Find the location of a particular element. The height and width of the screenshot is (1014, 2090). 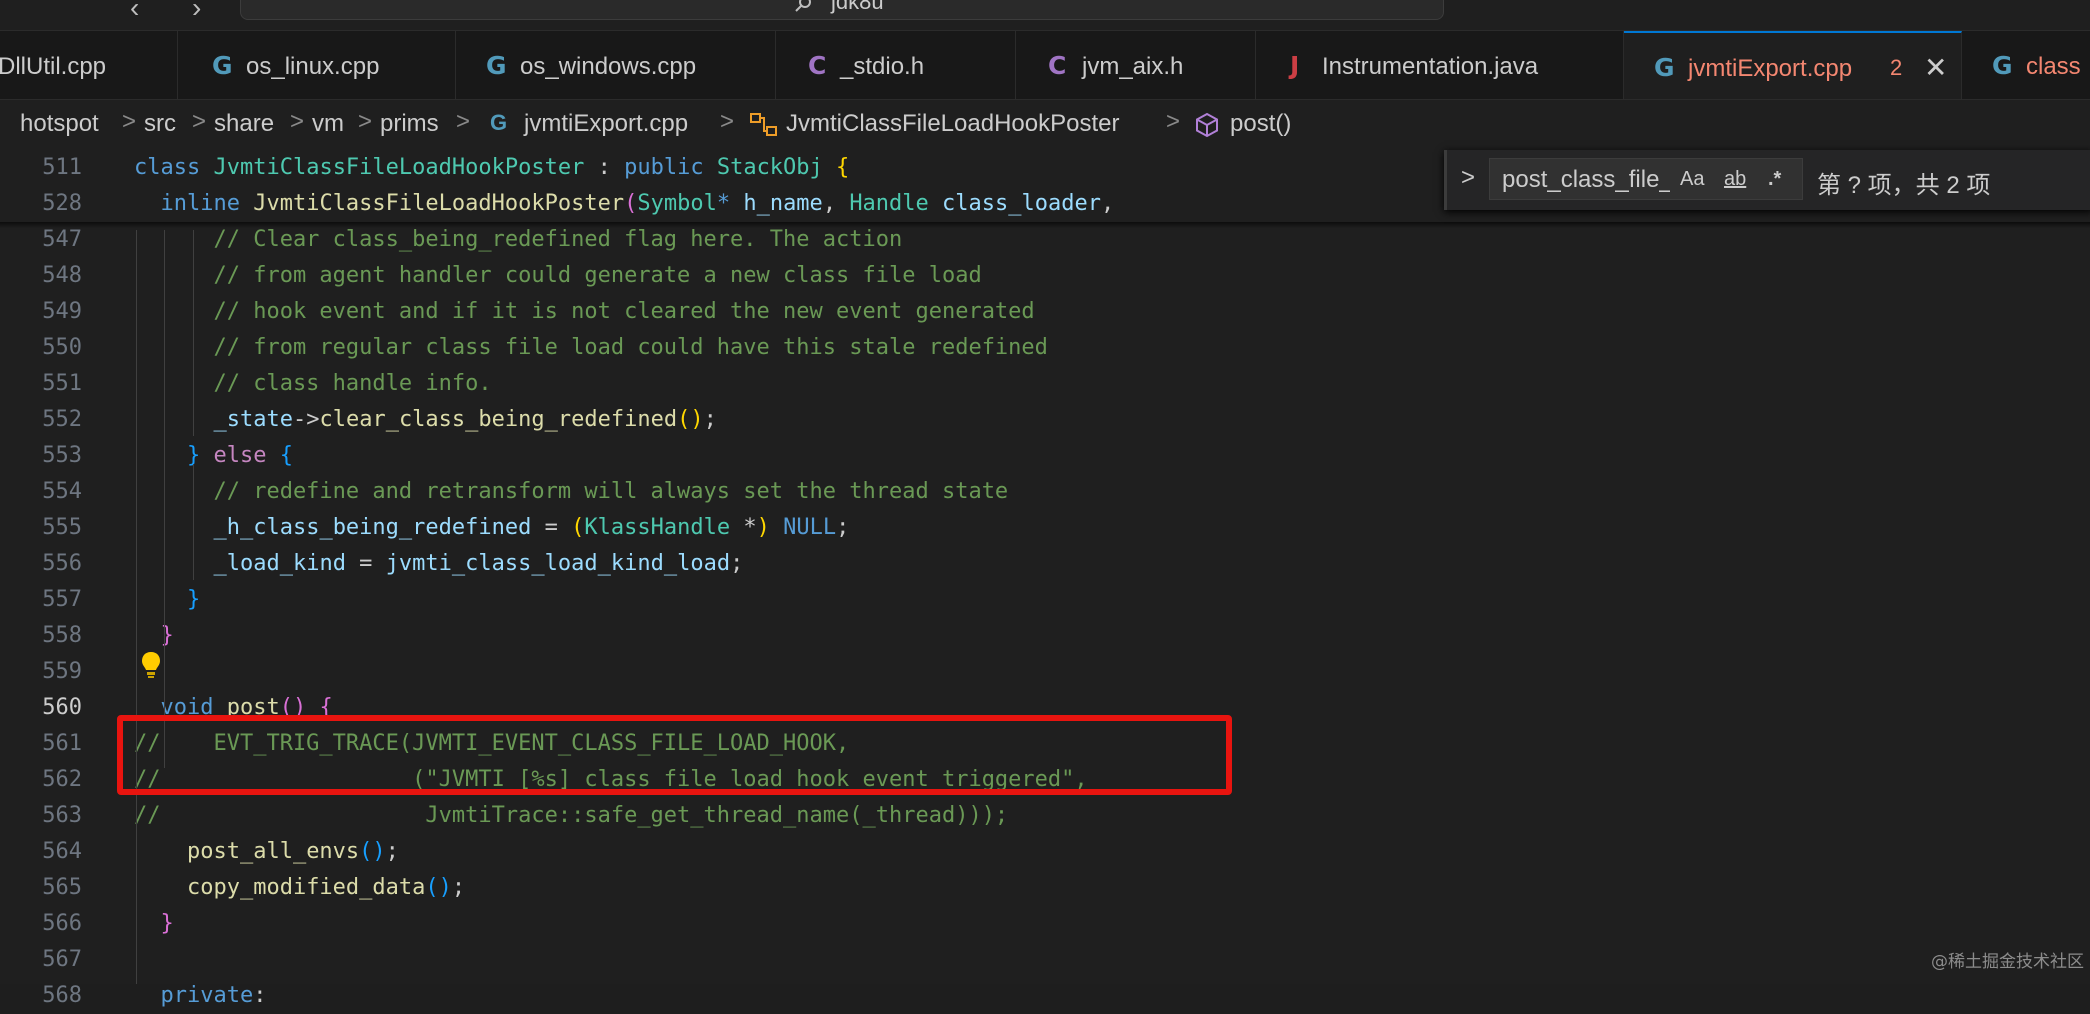

line-number: 560 is located at coordinates (62, 707).